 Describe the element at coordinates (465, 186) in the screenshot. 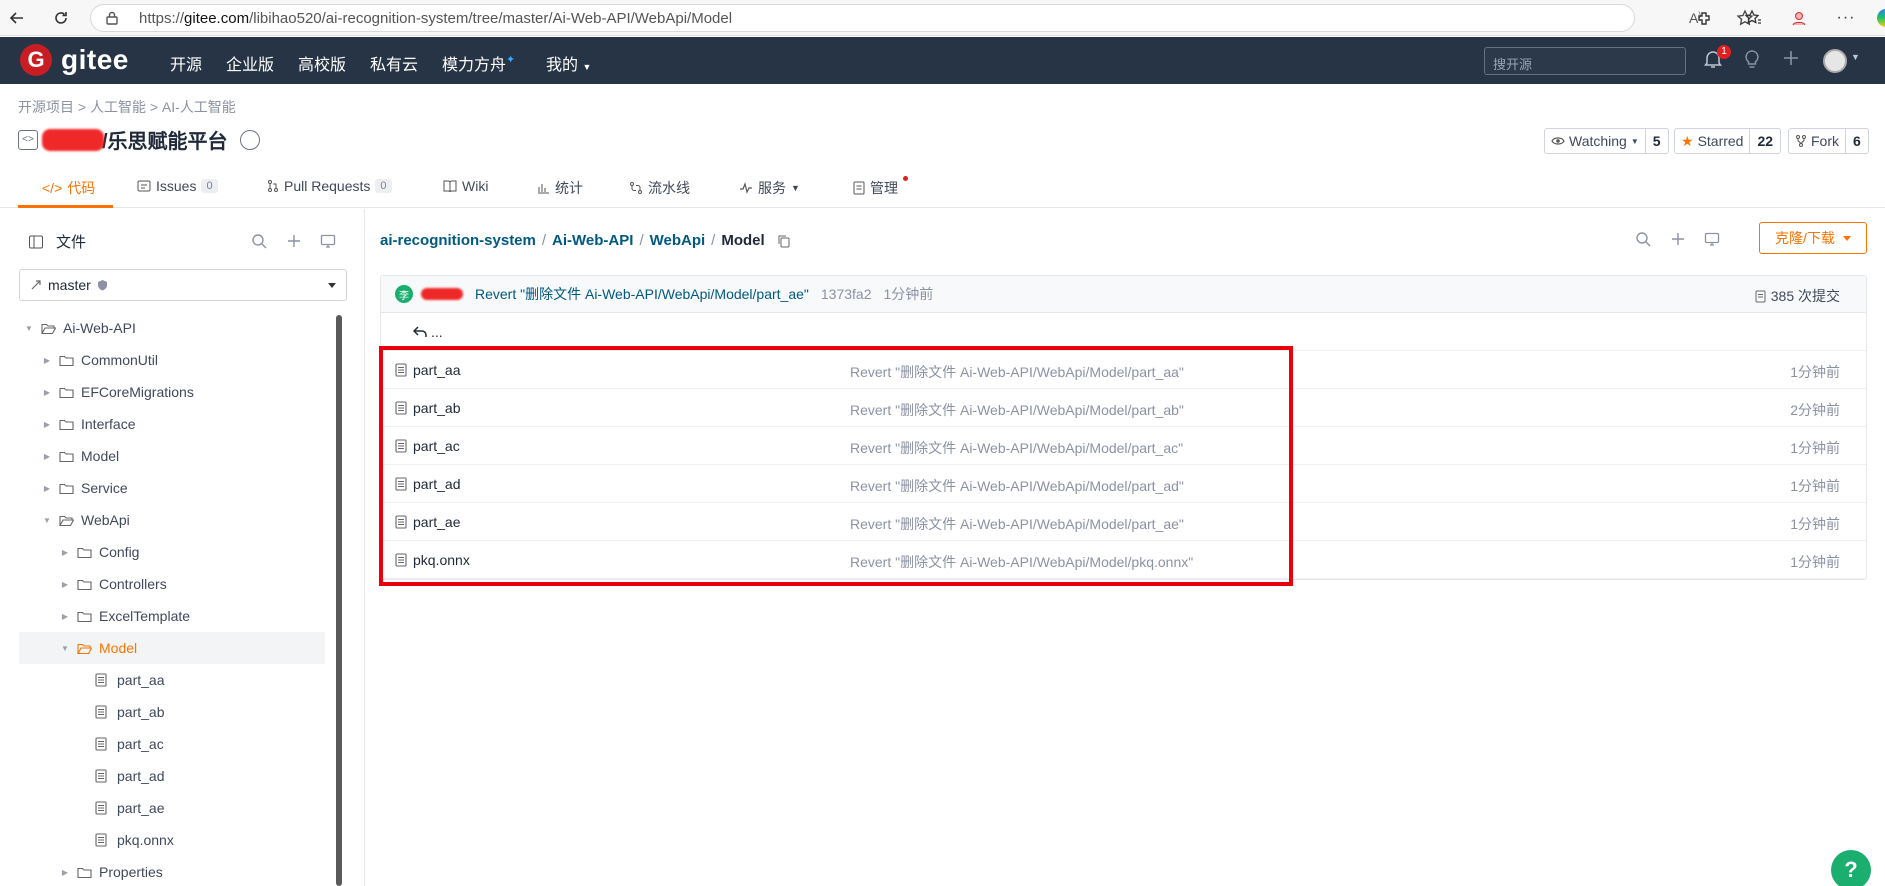

I see `tab-wiki: Wiki` at that location.